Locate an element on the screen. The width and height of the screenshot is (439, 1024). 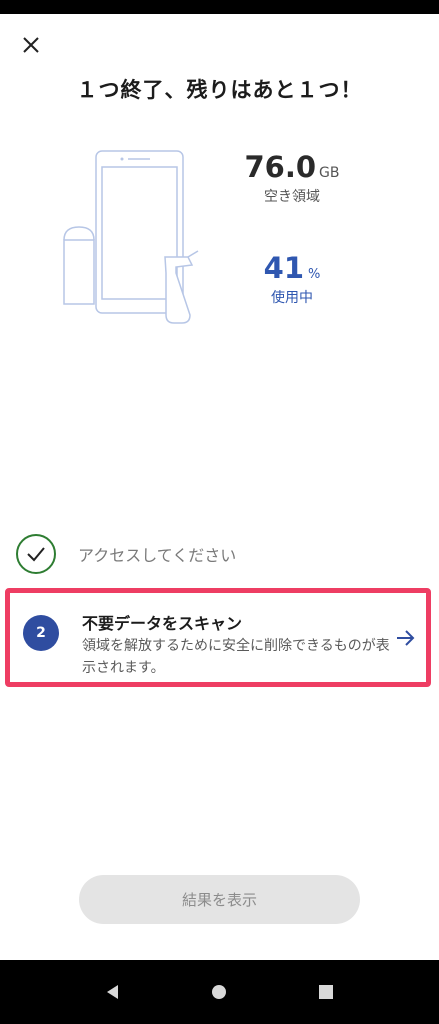
used-space-unit: % is located at coordinates (314, 274).